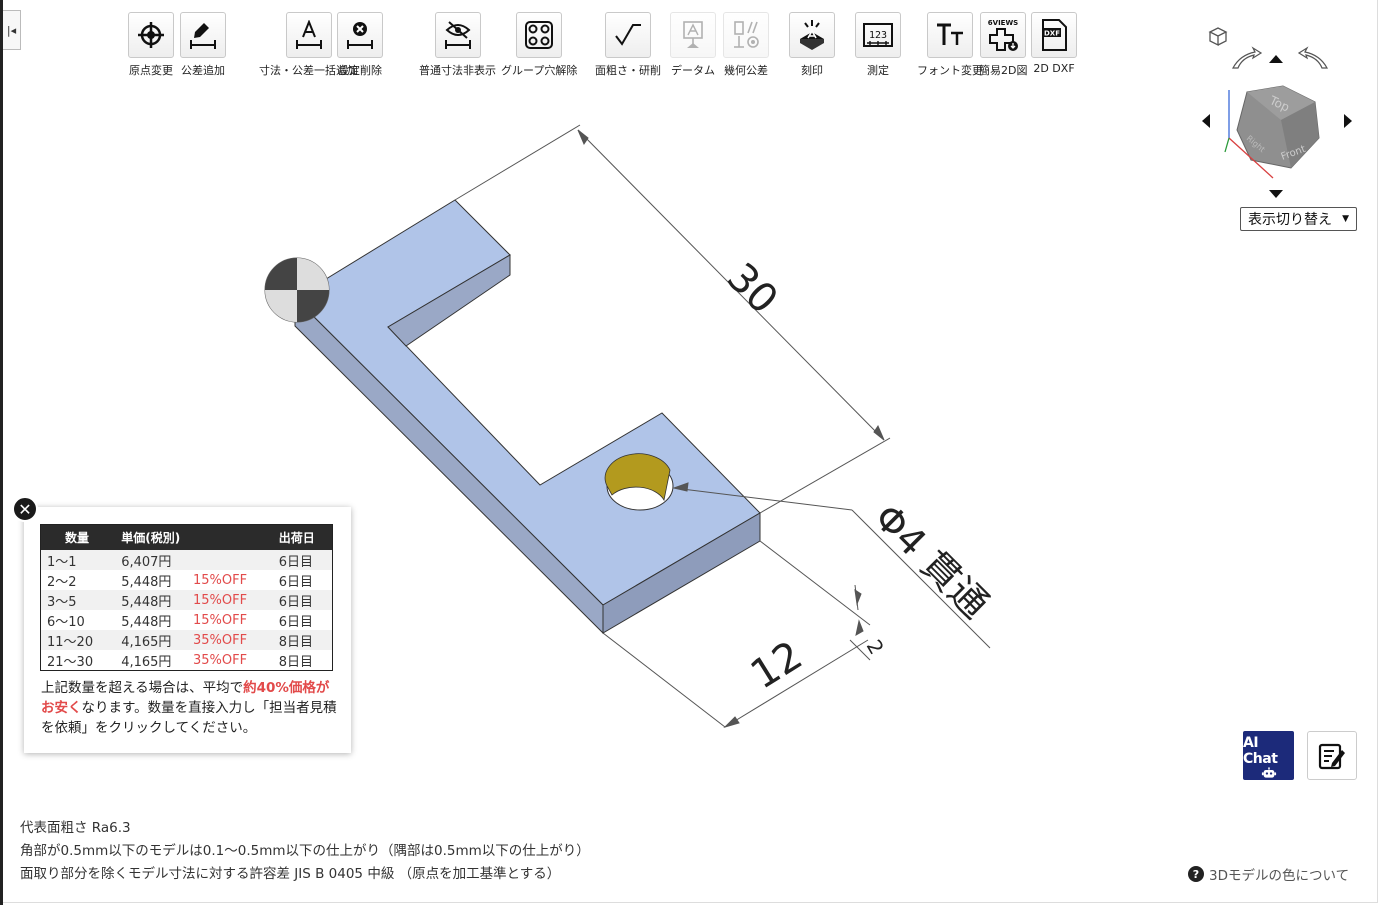  Describe the element at coordinates (187, 580) in the screenshot. I see `price-row: 2〜2 5,448円 15%OFF 6日目` at that location.